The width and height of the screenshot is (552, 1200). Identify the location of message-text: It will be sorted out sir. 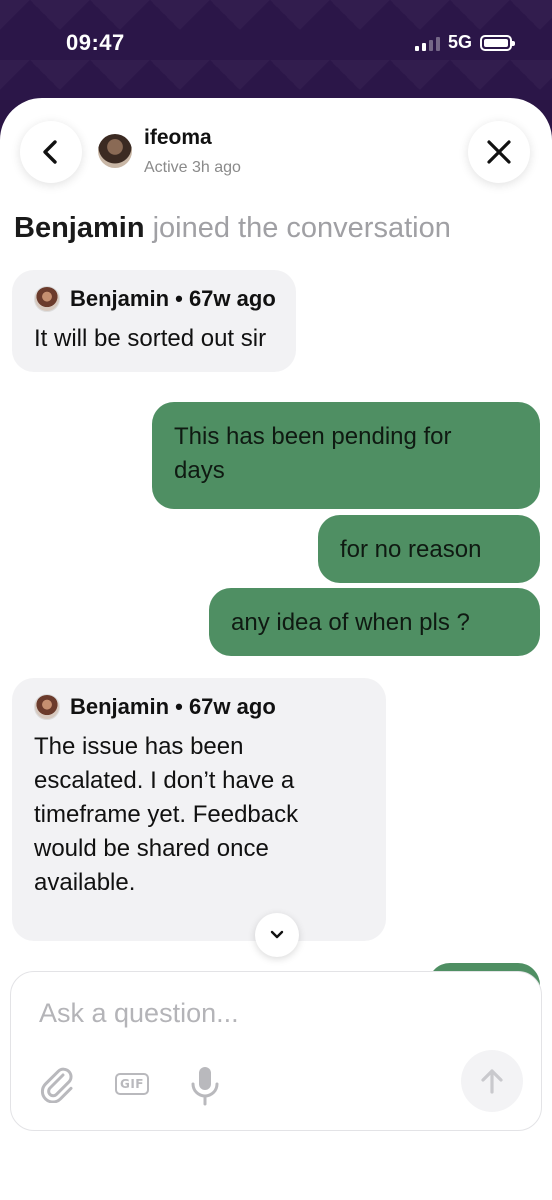
(150, 338).